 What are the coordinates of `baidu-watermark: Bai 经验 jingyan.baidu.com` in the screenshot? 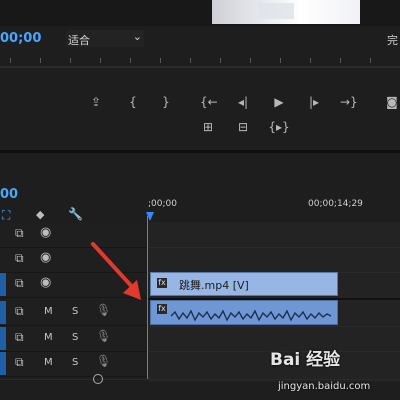 It's located at (328, 369).